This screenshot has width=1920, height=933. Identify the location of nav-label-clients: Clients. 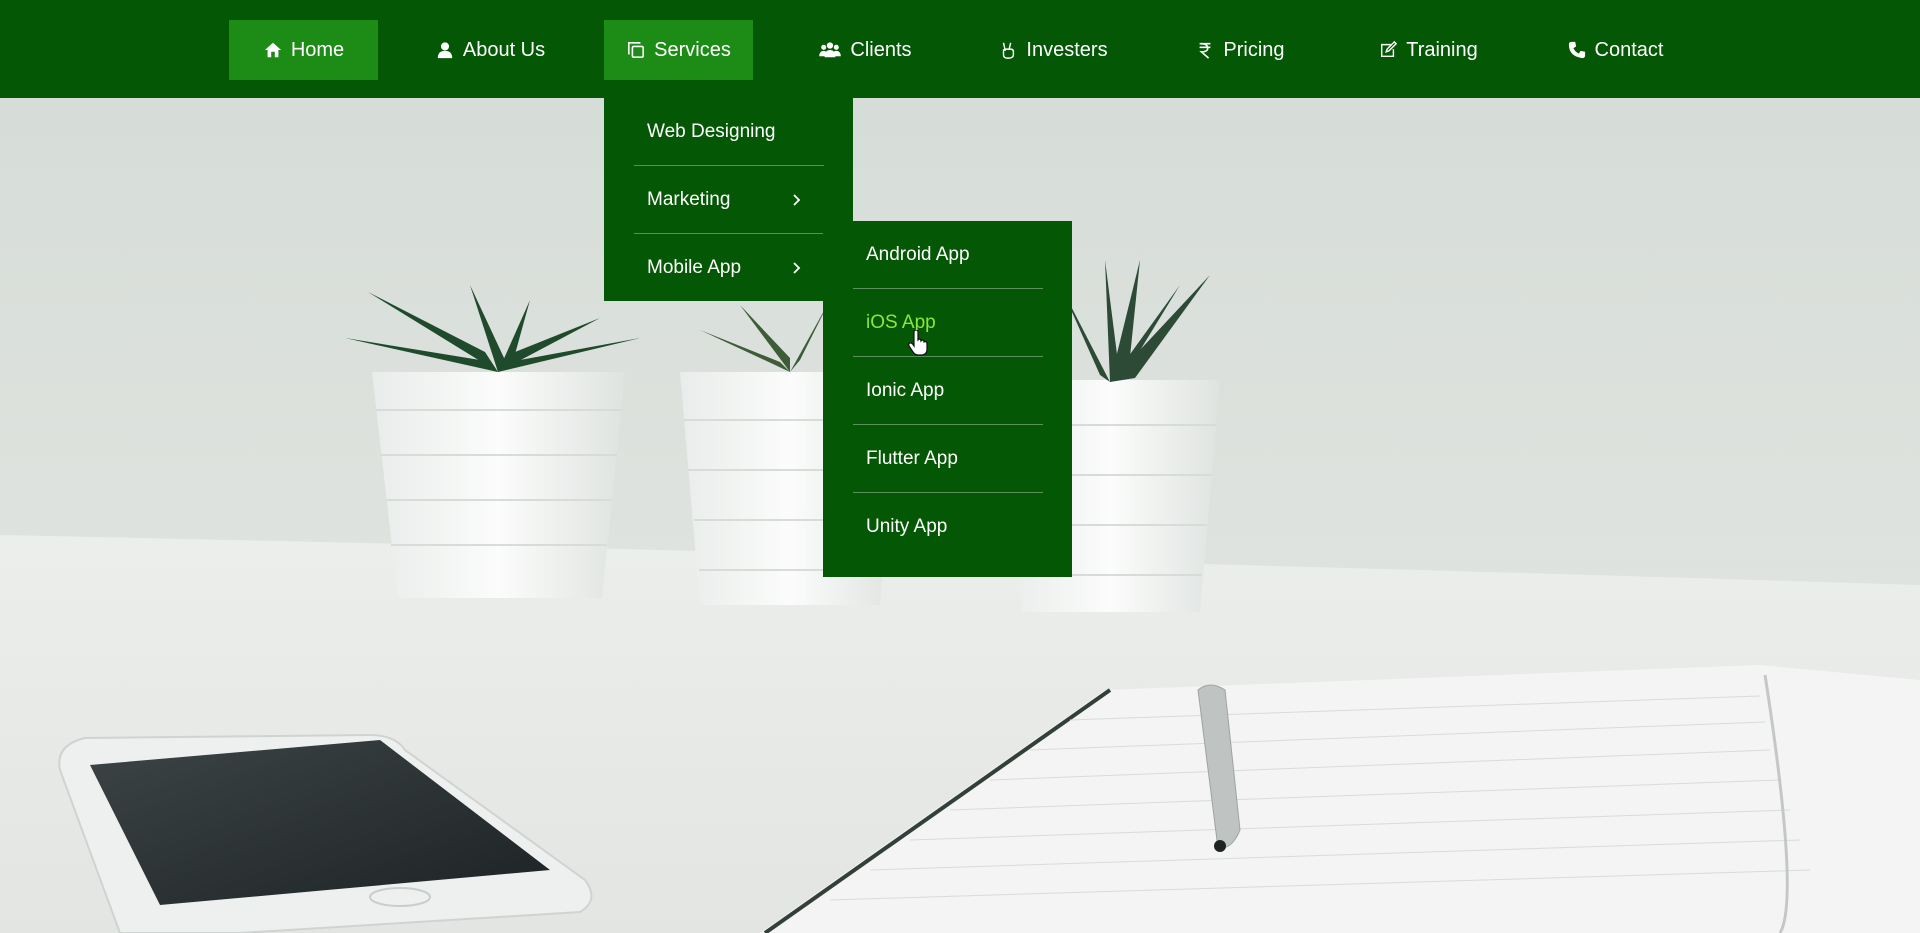
(881, 49).